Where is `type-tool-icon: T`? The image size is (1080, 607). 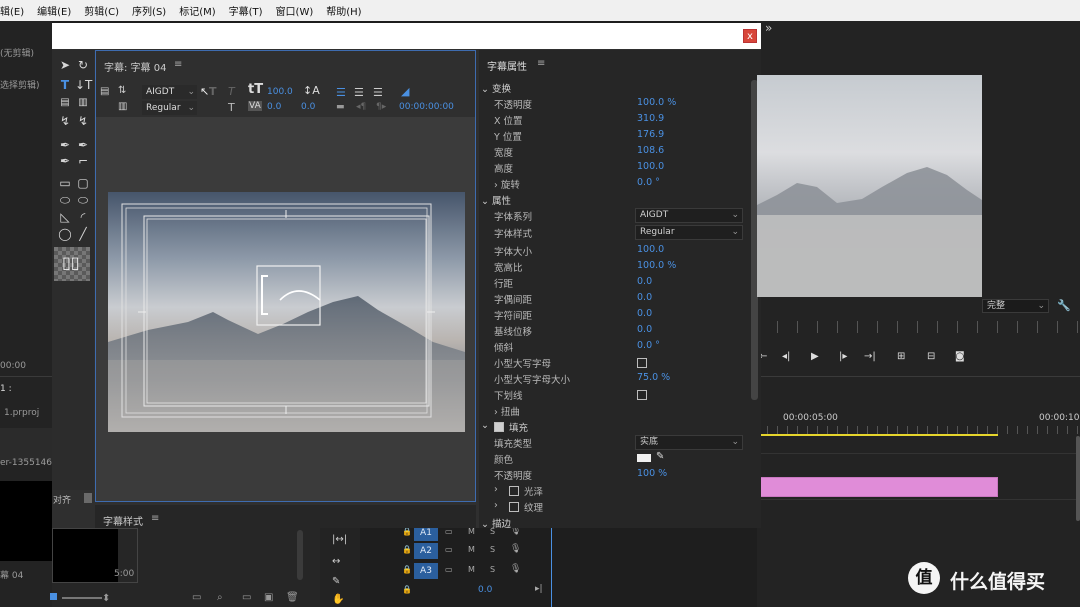
type-tool-icon: T is located at coordinates (65, 85).